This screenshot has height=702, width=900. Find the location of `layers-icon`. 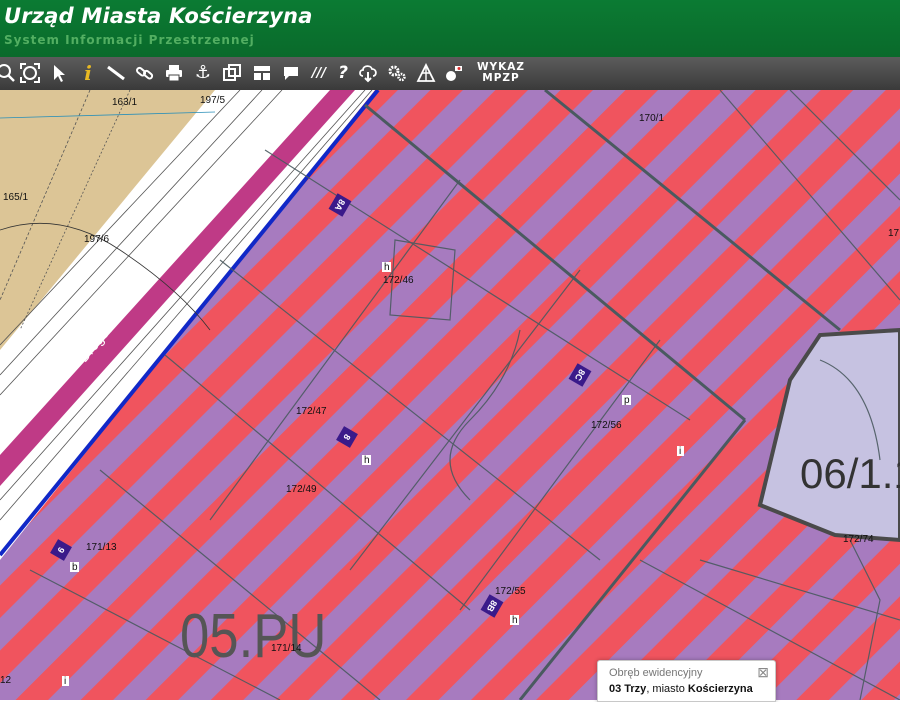

layers-icon is located at coordinates (232, 73).